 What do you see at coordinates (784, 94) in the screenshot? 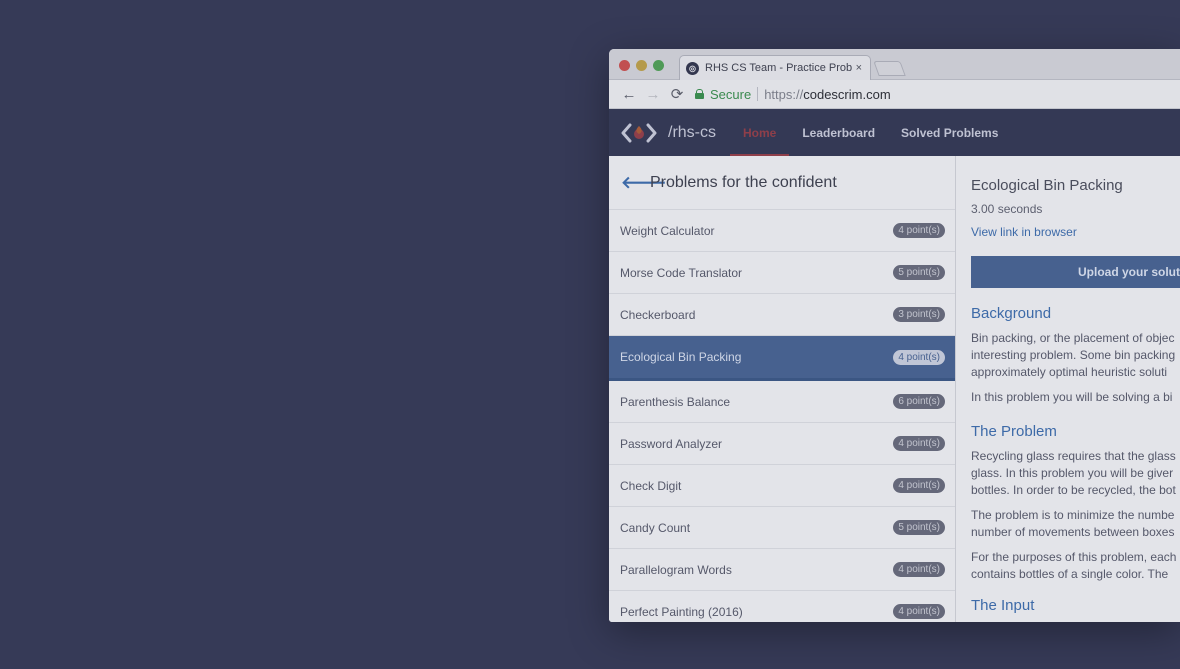
I see `url-scheme: https://` at bounding box center [784, 94].